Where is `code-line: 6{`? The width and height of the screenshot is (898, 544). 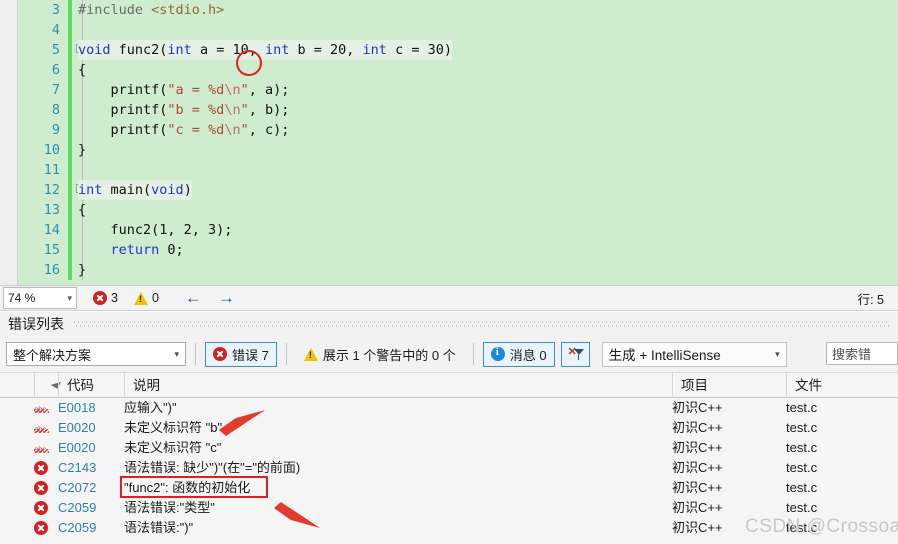
code-line: 6{ is located at coordinates (458, 70).